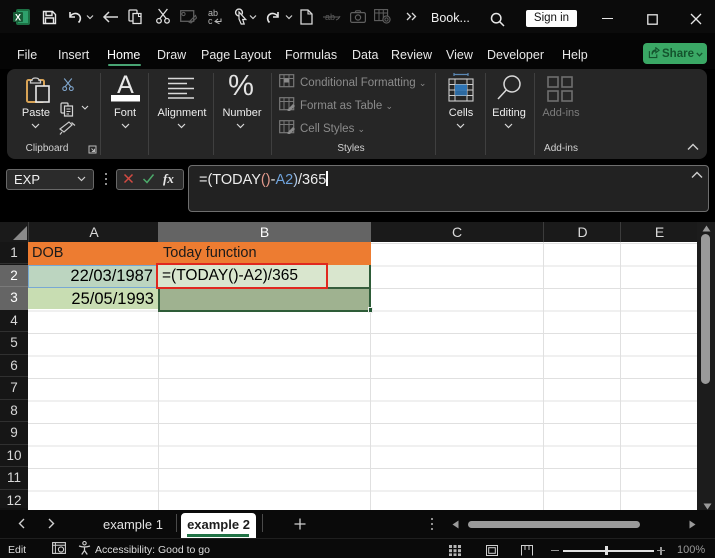 This screenshot has width=715, height=558. Describe the element at coordinates (210, 21) in the screenshot. I see `svg-text: c` at that location.